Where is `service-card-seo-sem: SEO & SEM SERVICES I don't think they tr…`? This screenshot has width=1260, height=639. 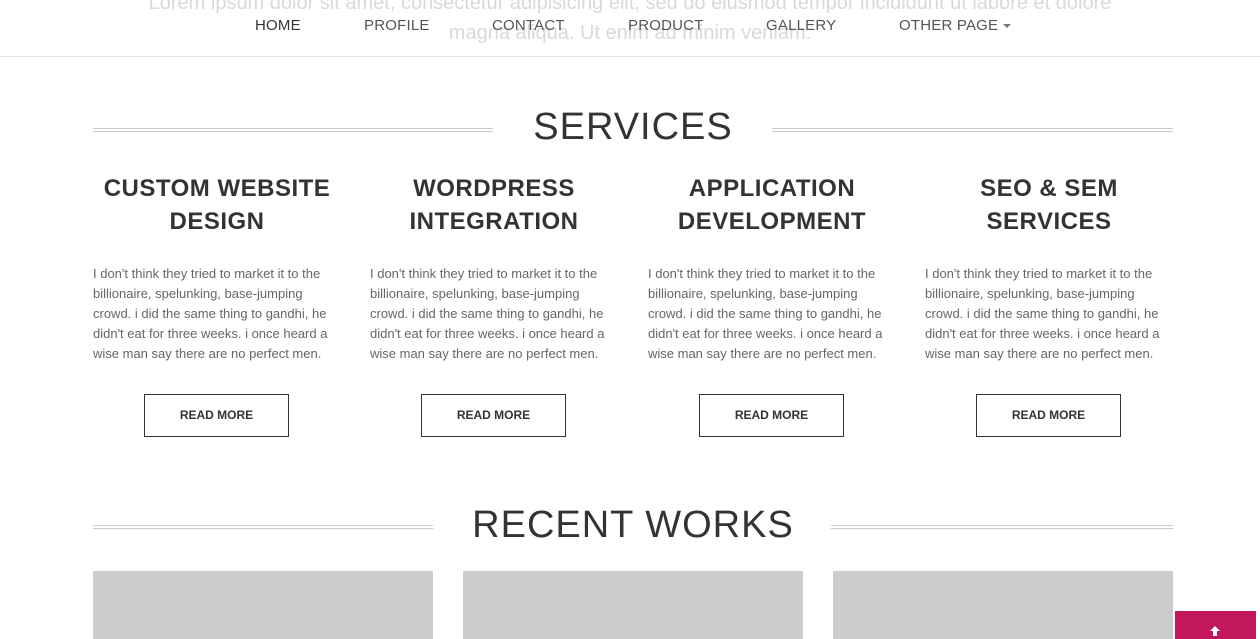
service-card-seo-sem: SEO & SEM SERVICES I don't think they tr… is located at coordinates (1049, 304).